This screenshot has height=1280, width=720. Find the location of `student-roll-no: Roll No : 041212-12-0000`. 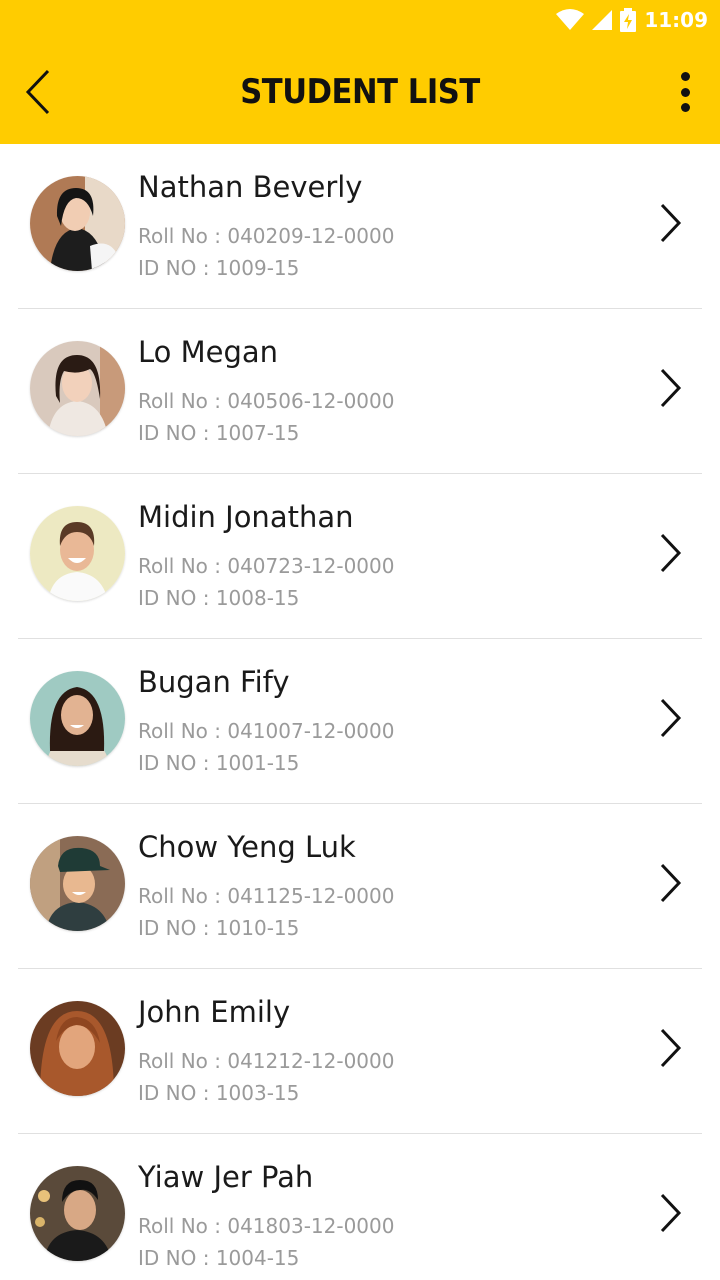

student-roll-no: Roll No : 041212-12-0000 is located at coordinates (266, 1061).